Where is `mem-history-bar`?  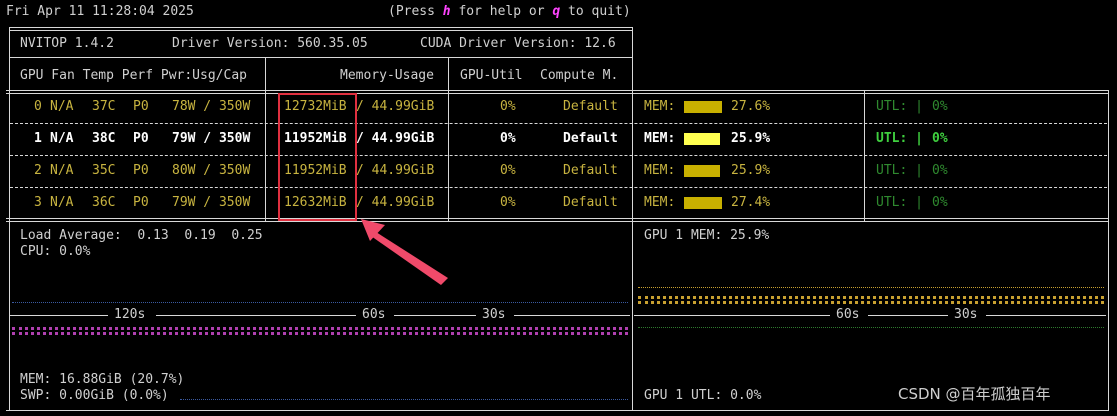 mem-history-bar is located at coordinates (320, 328).